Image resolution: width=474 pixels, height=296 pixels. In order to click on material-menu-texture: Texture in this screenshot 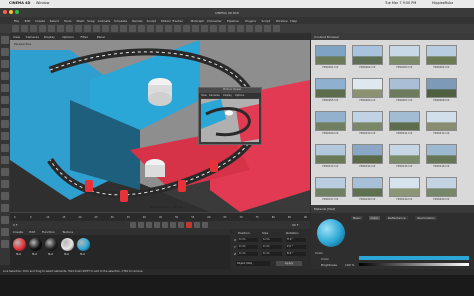, I will do `click(67, 232)`.